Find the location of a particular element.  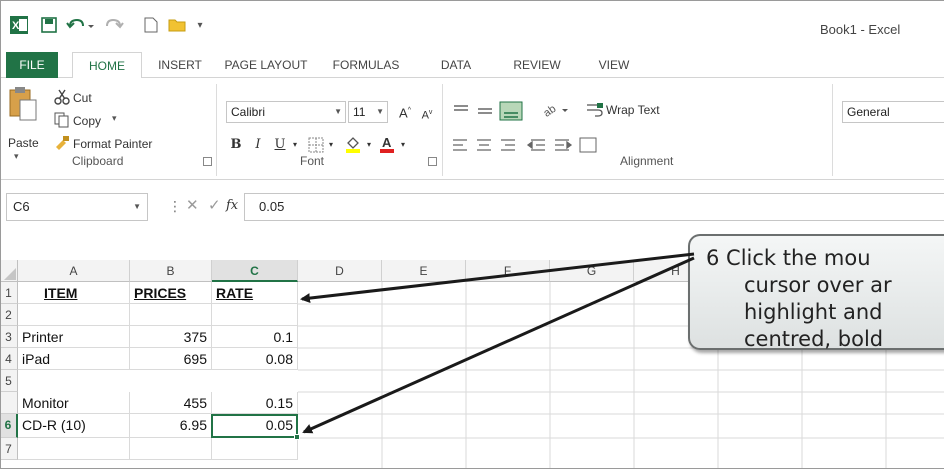

italic-button: I is located at coordinates (258, 145).